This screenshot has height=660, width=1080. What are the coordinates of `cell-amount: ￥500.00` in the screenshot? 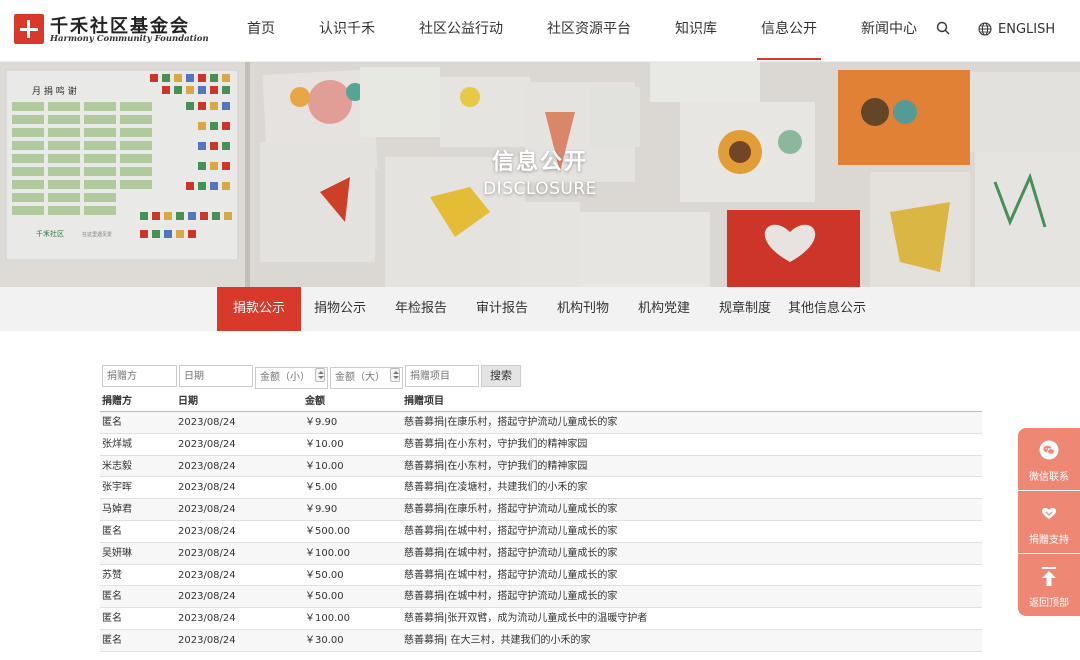 It's located at (327, 531).